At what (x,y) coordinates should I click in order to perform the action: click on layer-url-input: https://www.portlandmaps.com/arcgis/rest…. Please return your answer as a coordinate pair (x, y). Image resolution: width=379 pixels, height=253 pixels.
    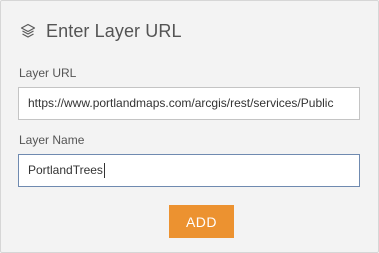
    Looking at the image, I should click on (189, 103).